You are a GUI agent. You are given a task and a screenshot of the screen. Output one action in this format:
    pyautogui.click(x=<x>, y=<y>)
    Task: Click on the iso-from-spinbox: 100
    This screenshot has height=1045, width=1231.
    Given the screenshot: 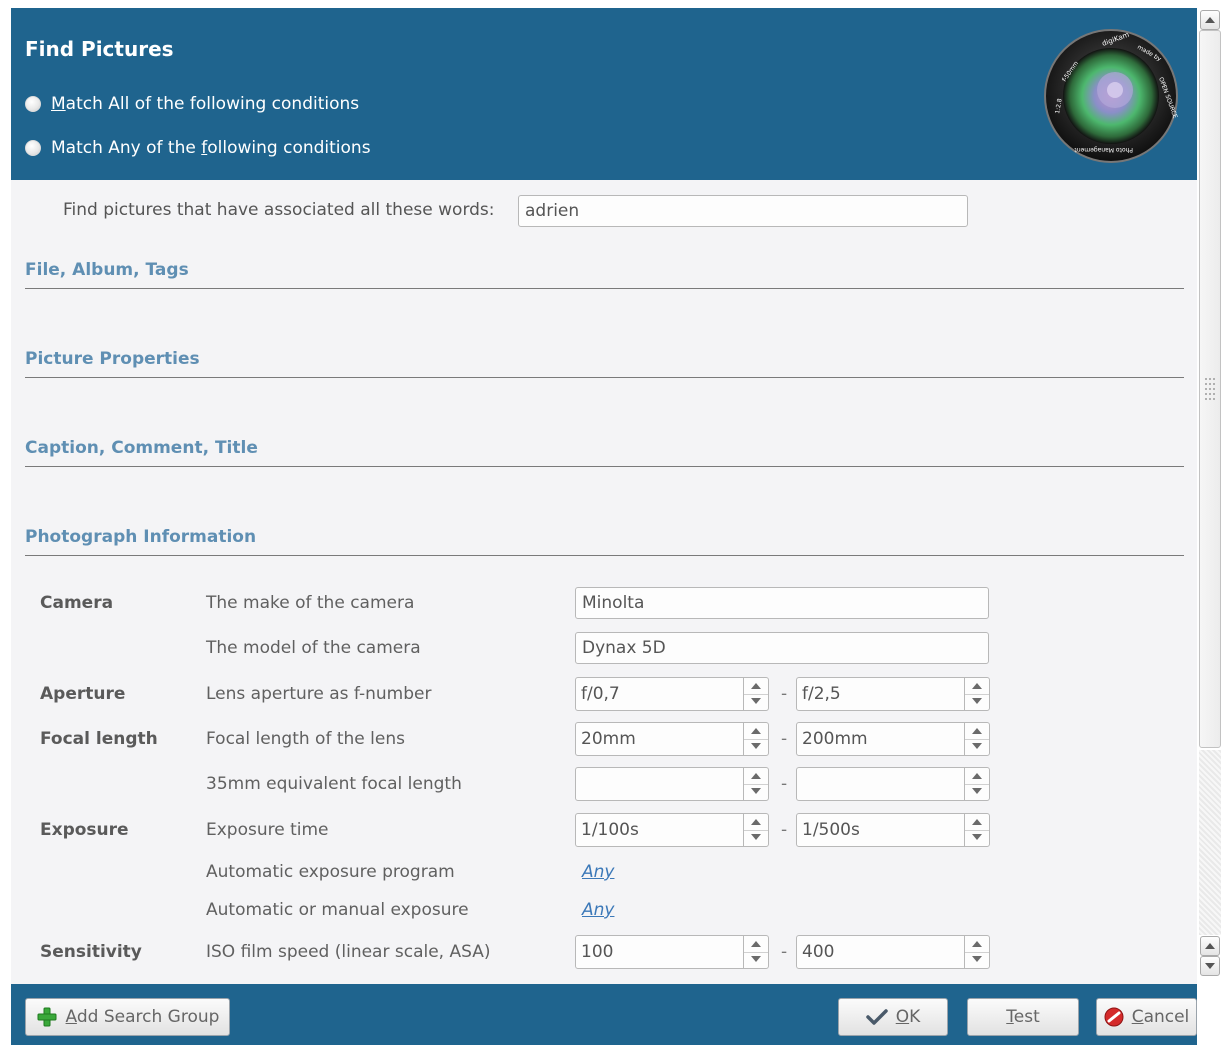 What is the action you would take?
    pyautogui.click(x=672, y=952)
    